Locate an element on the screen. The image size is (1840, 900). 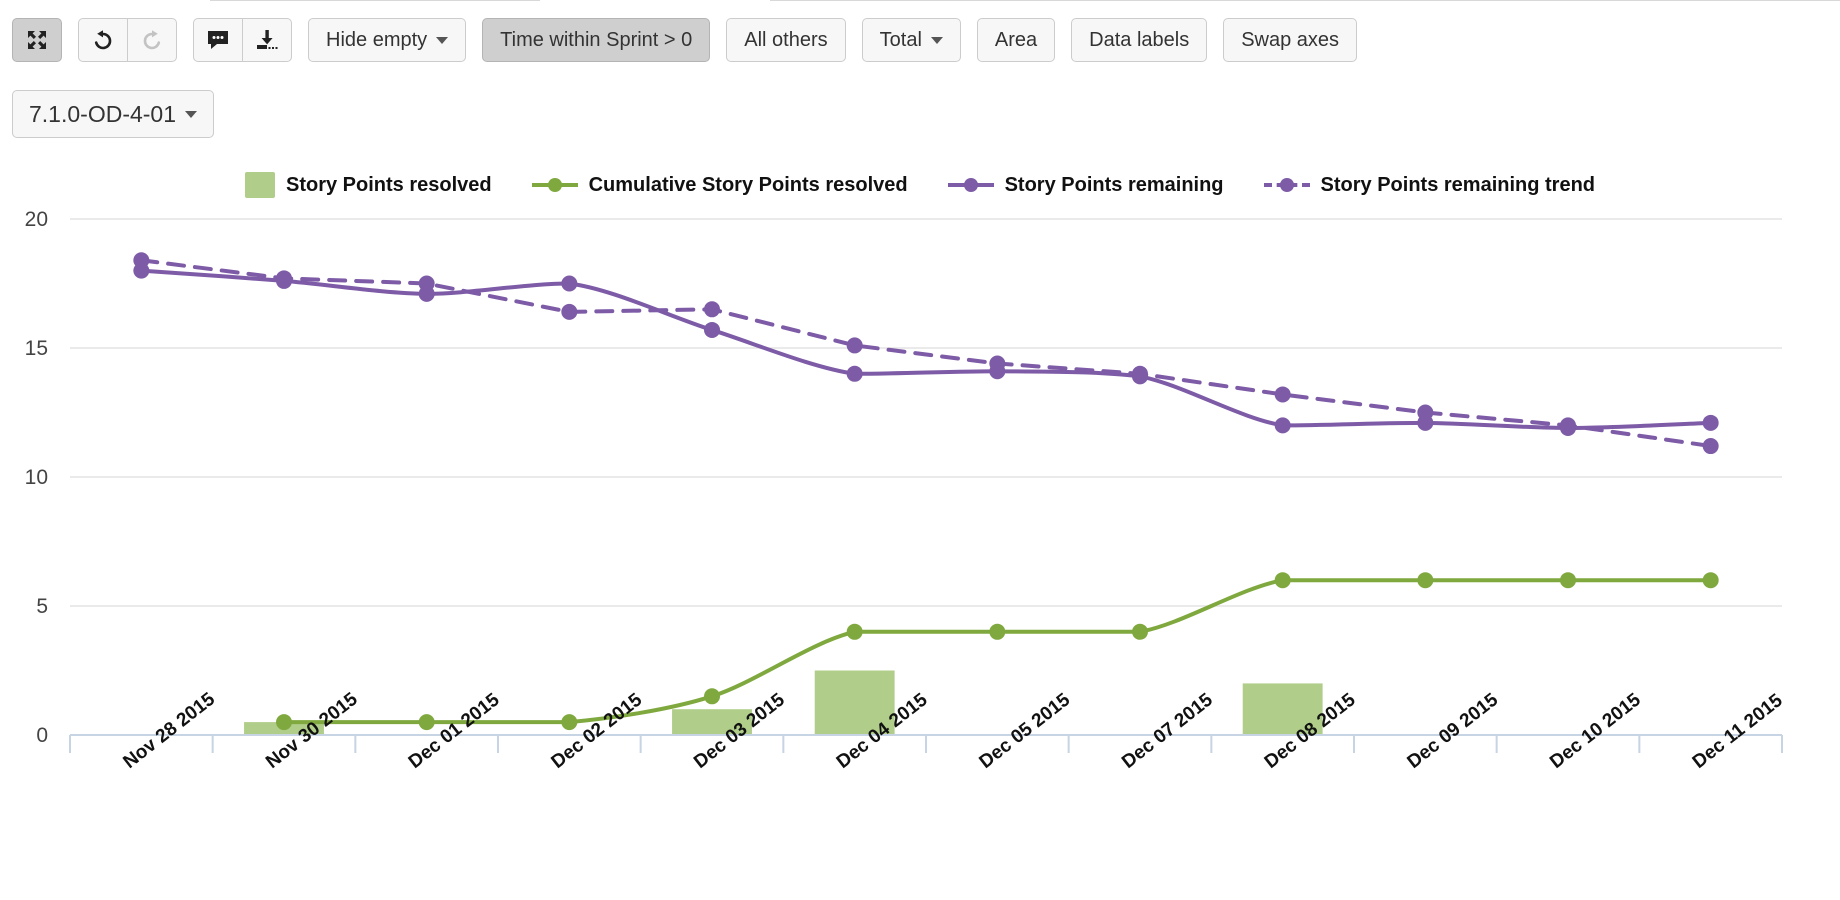
x-axis-tick-label: Dec 09 2015 is located at coordinates (1452, 731).